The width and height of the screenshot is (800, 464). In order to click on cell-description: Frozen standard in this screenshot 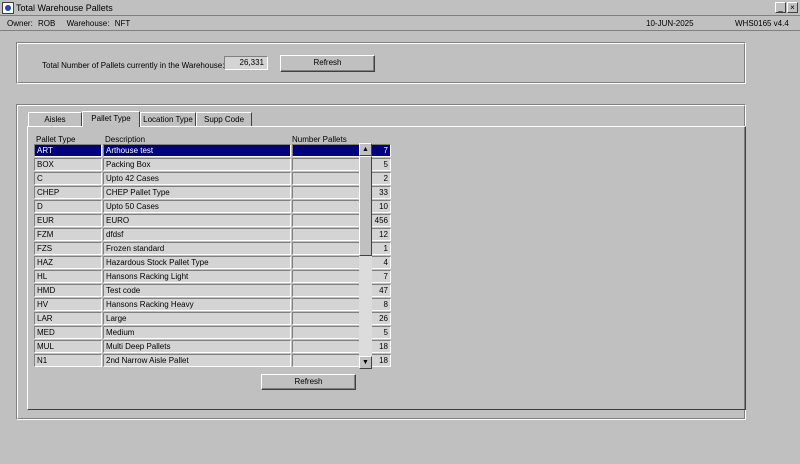, I will do `click(197, 248)`.